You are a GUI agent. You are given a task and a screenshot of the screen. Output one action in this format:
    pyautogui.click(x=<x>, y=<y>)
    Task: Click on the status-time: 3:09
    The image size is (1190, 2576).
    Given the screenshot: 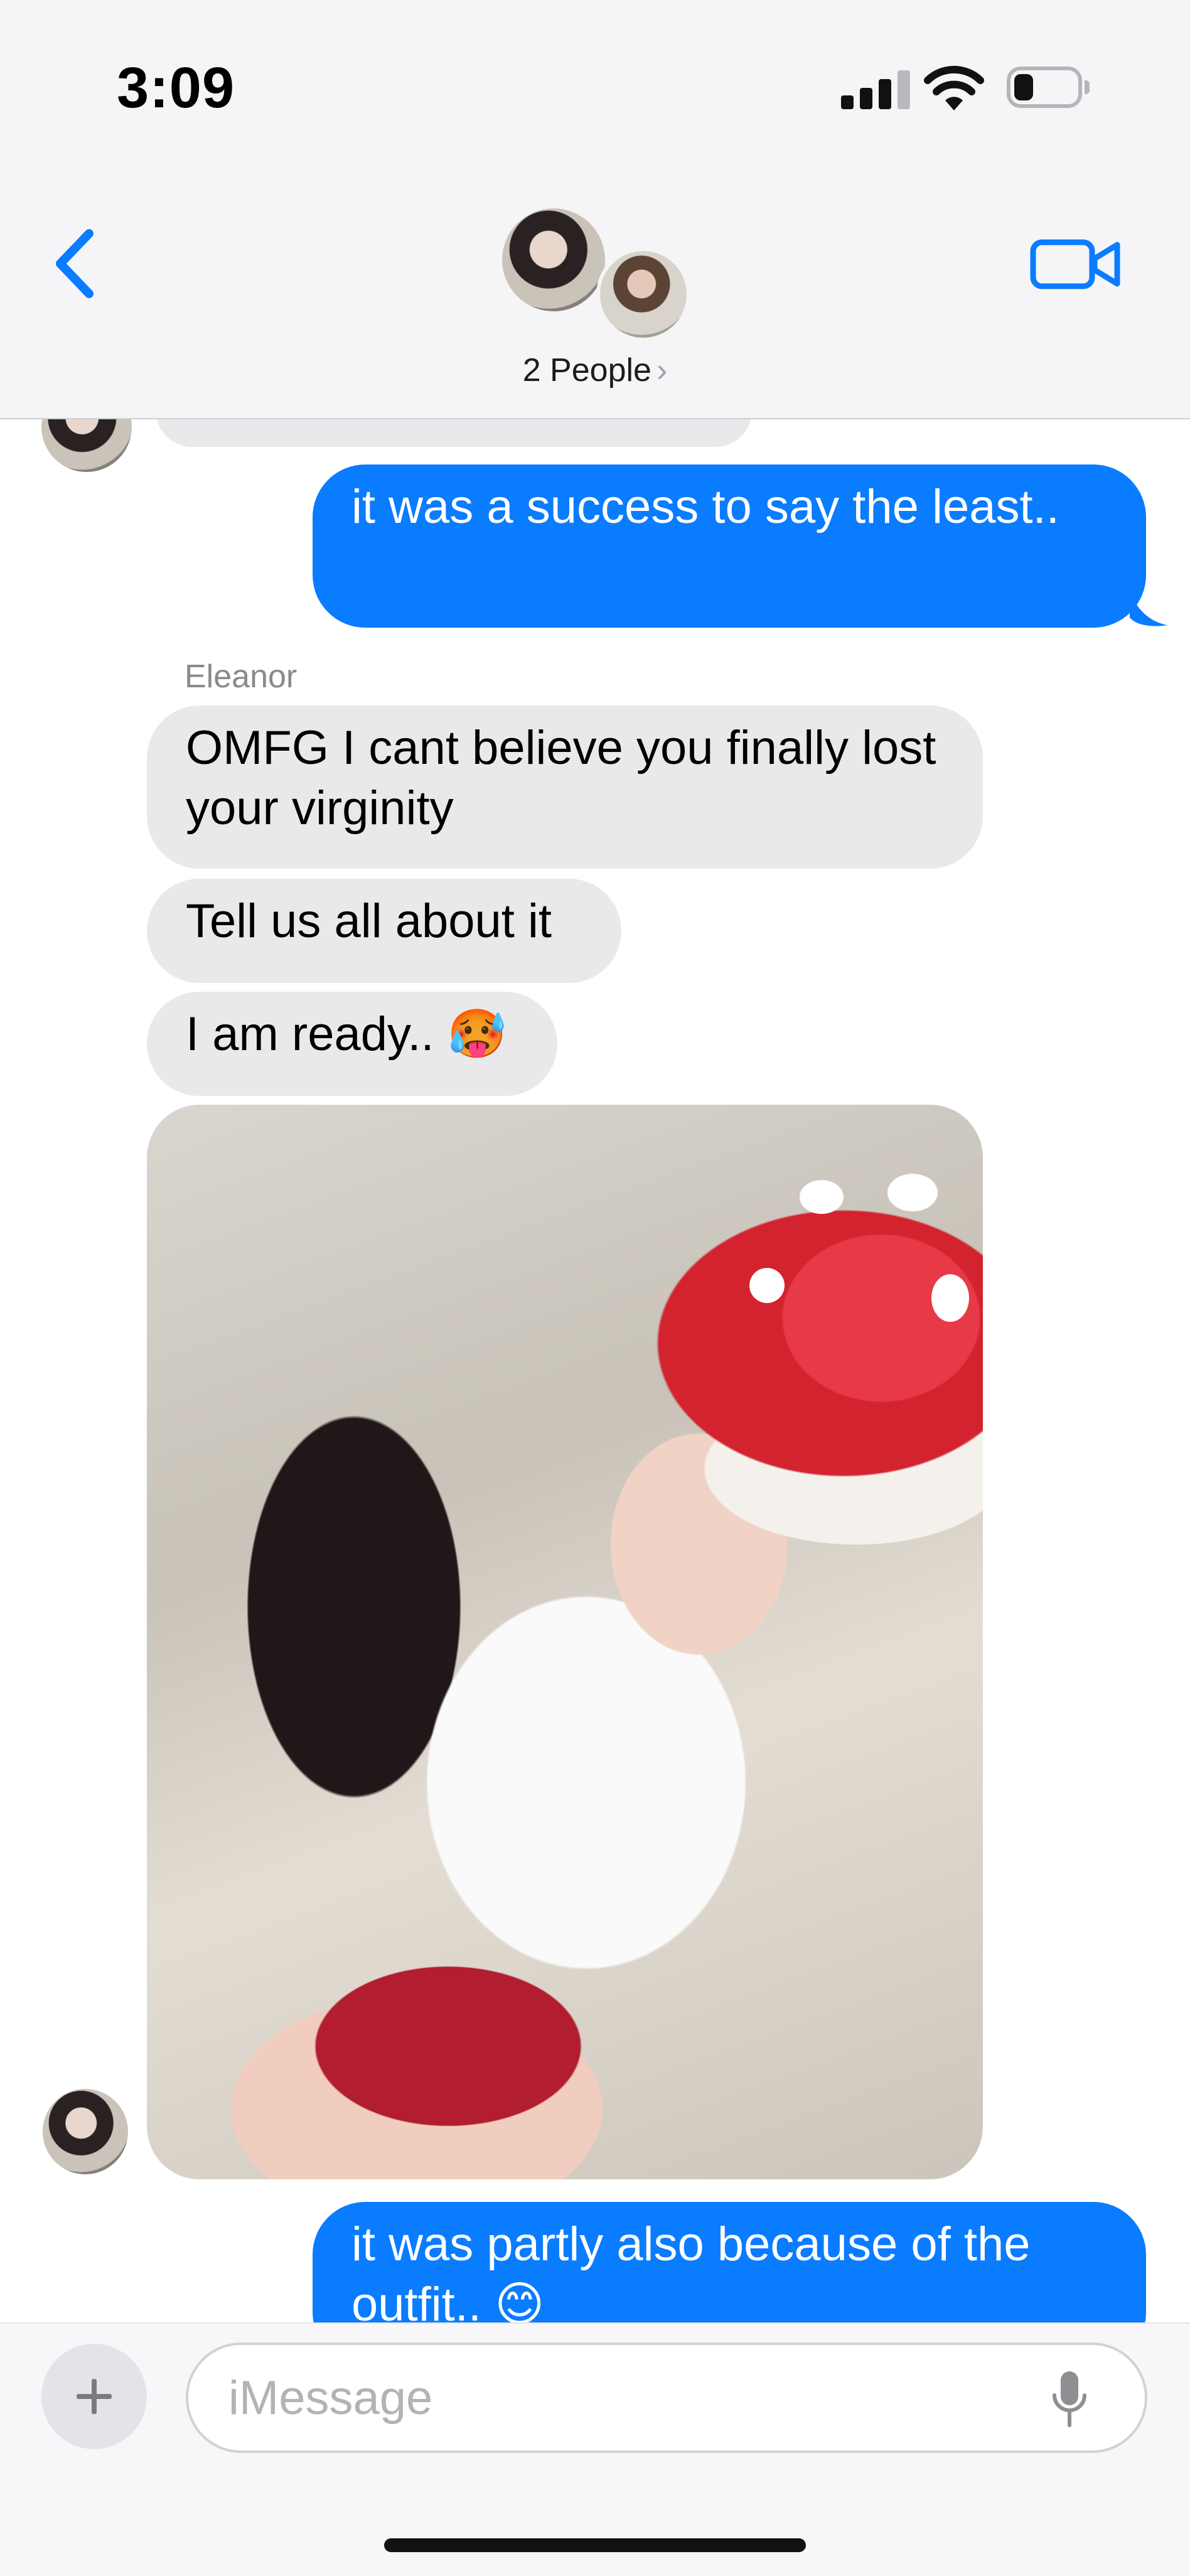 What is the action you would take?
    pyautogui.click(x=176, y=88)
    